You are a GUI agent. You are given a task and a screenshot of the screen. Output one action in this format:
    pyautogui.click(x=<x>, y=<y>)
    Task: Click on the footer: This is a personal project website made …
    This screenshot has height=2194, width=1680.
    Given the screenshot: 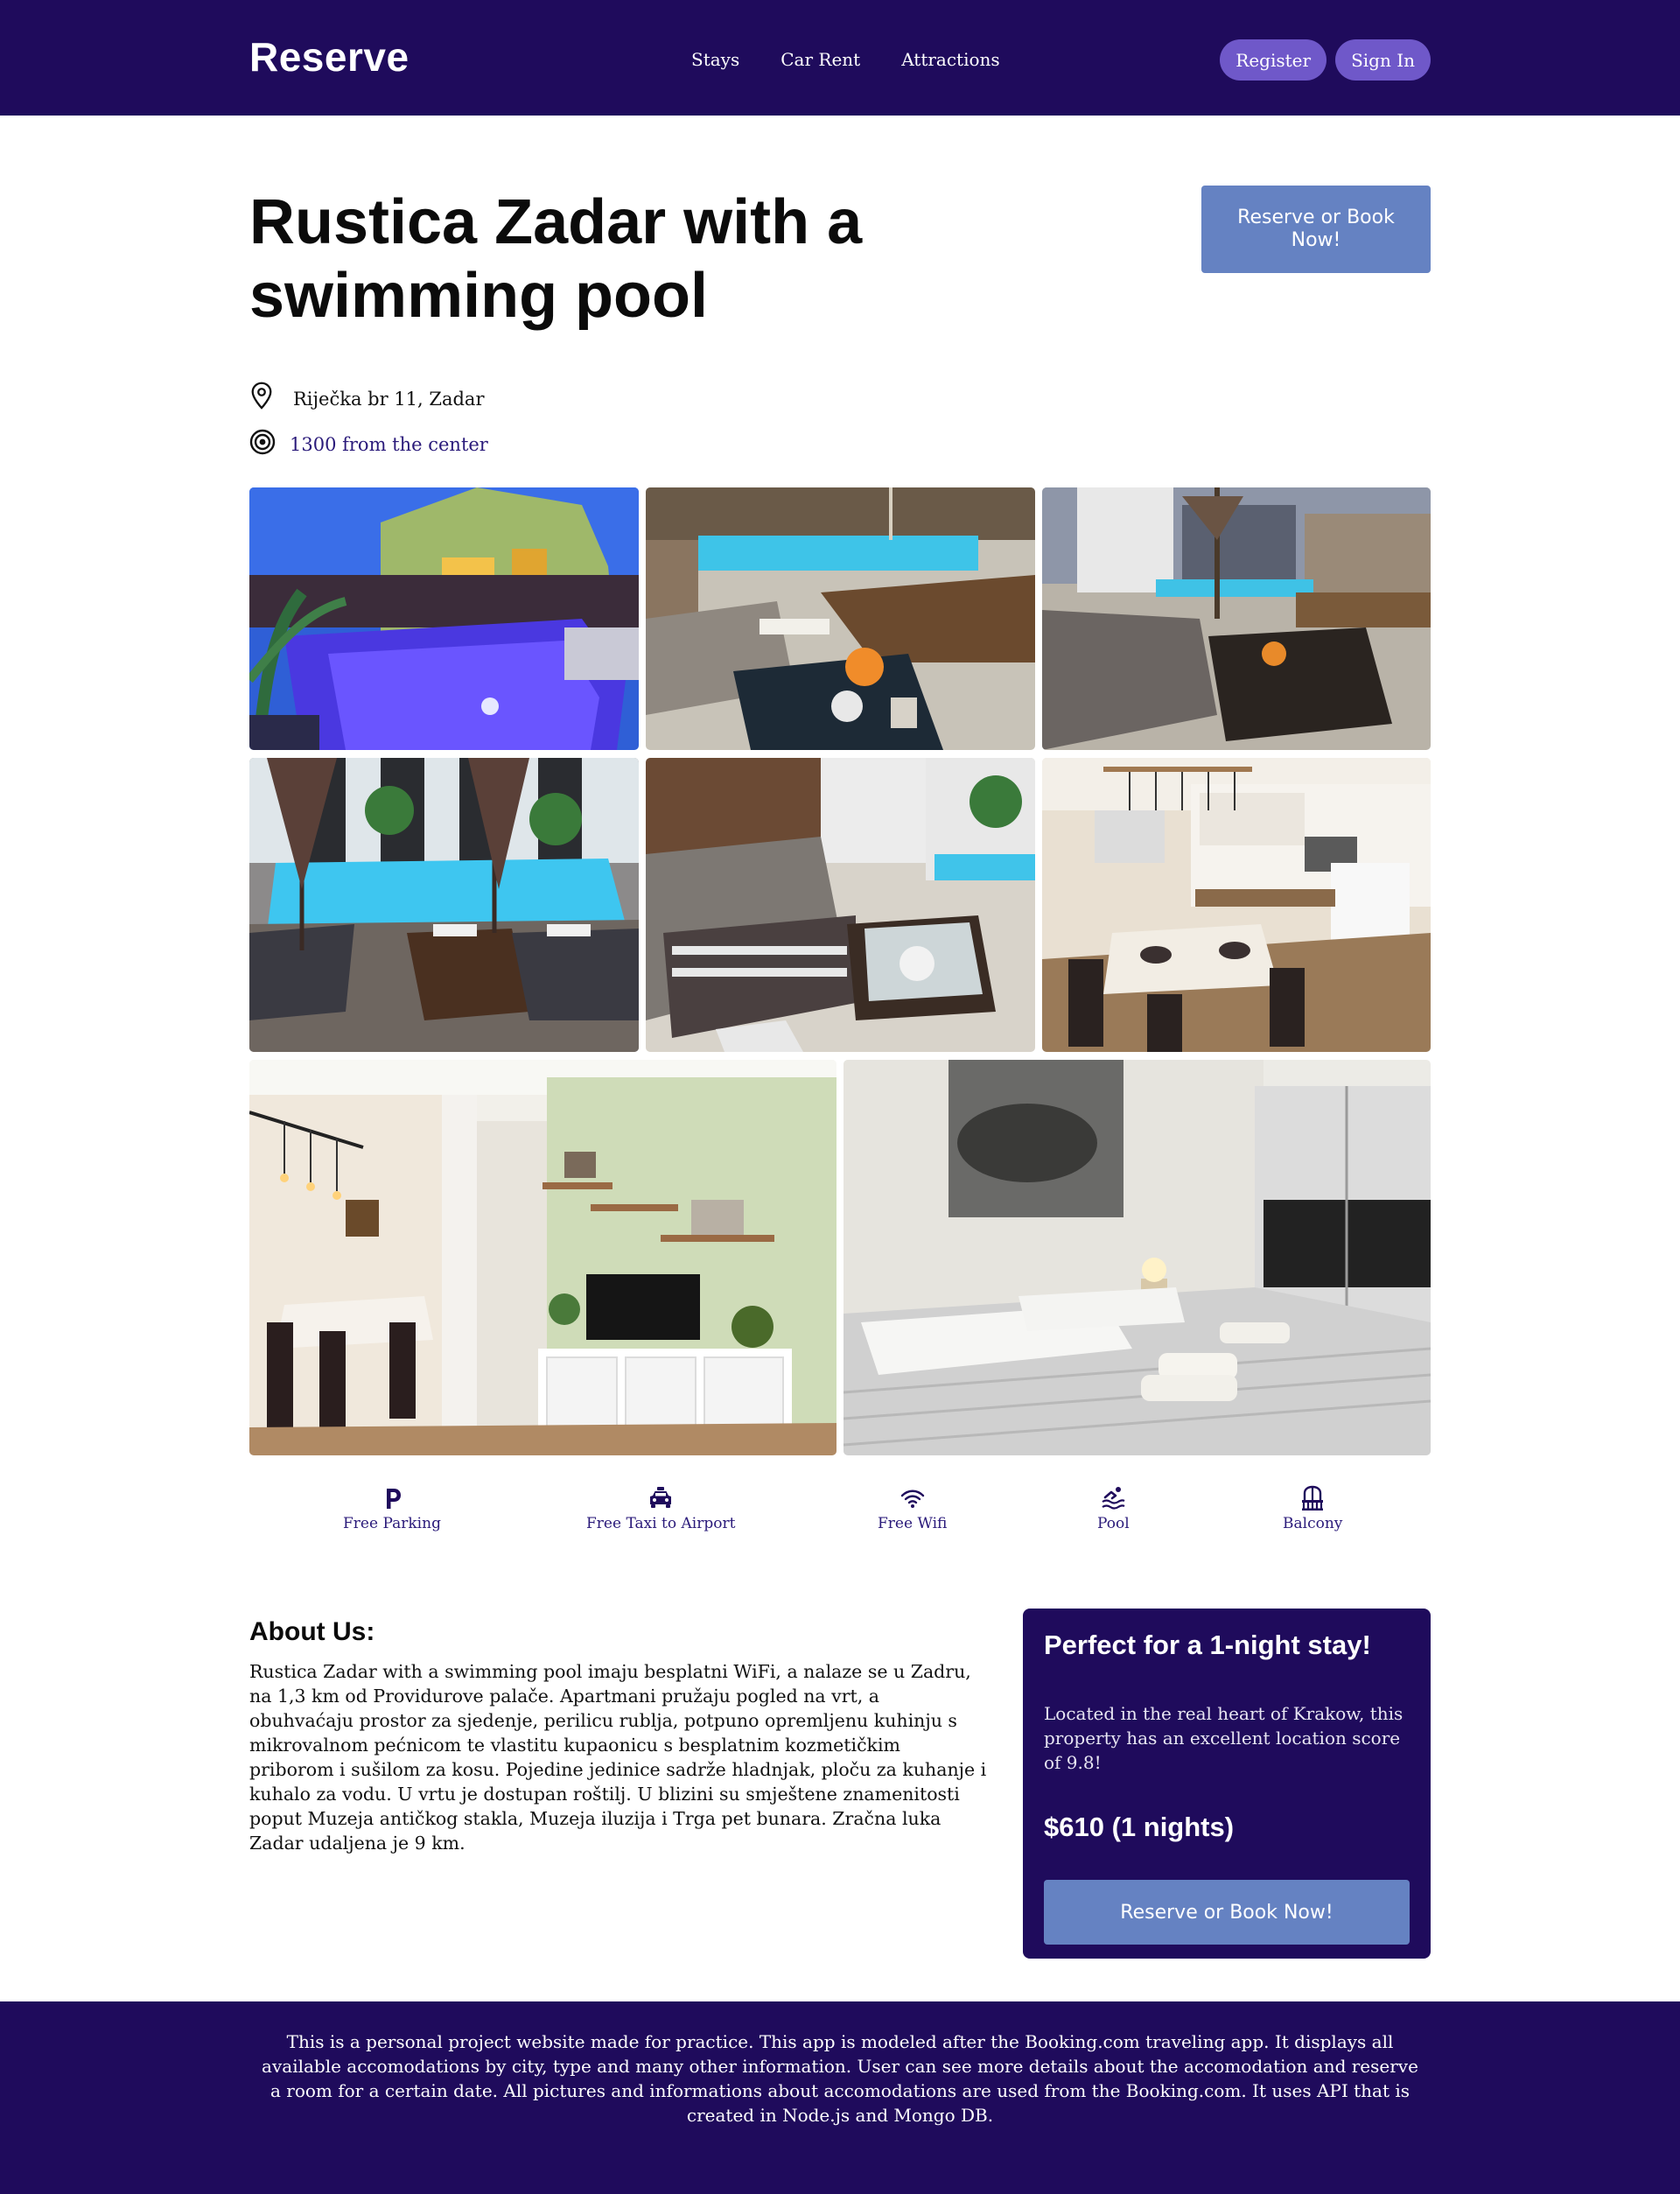 What is the action you would take?
    pyautogui.click(x=840, y=2097)
    